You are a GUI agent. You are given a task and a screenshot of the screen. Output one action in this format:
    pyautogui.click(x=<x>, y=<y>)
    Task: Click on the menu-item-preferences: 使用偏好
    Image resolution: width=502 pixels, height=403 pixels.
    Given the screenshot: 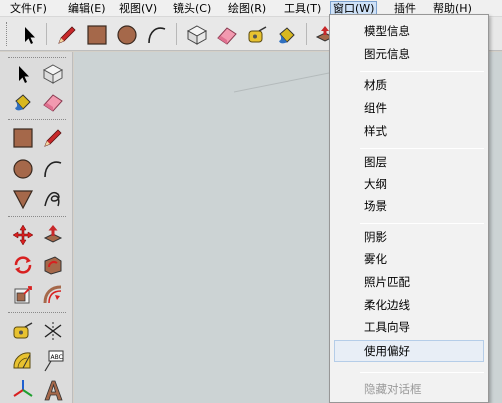 What is the action you would take?
    pyautogui.click(x=409, y=351)
    